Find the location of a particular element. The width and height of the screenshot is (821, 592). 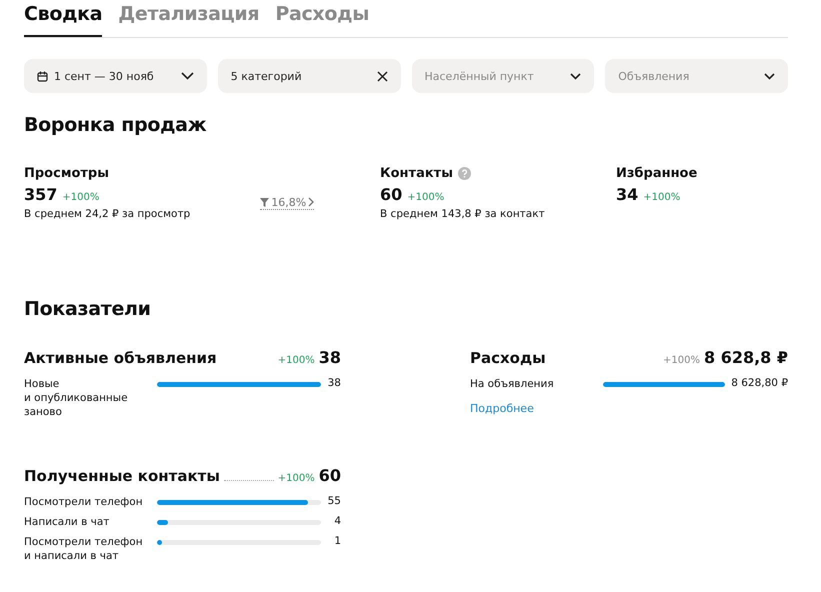

metric-value: 60 is located at coordinates (391, 194).